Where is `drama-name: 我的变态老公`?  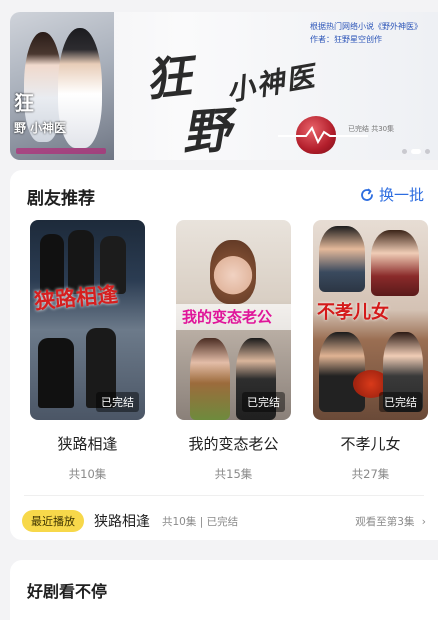
drama-name: 我的变态老公 is located at coordinates (233, 443).